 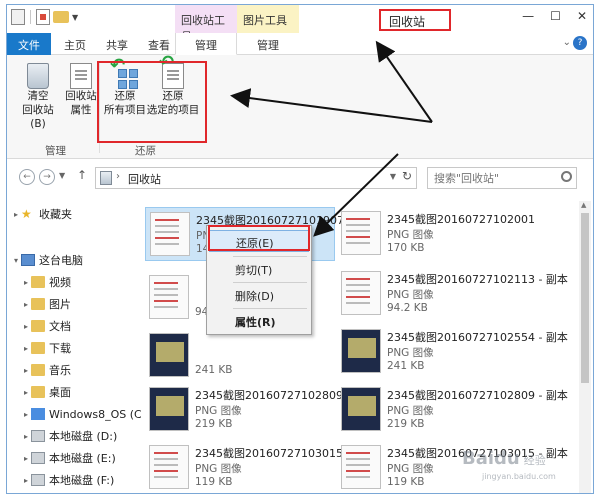 I want to click on file-item: 2345截图20160727102001 PNG 图像 170 KB, so click(x=436, y=234).